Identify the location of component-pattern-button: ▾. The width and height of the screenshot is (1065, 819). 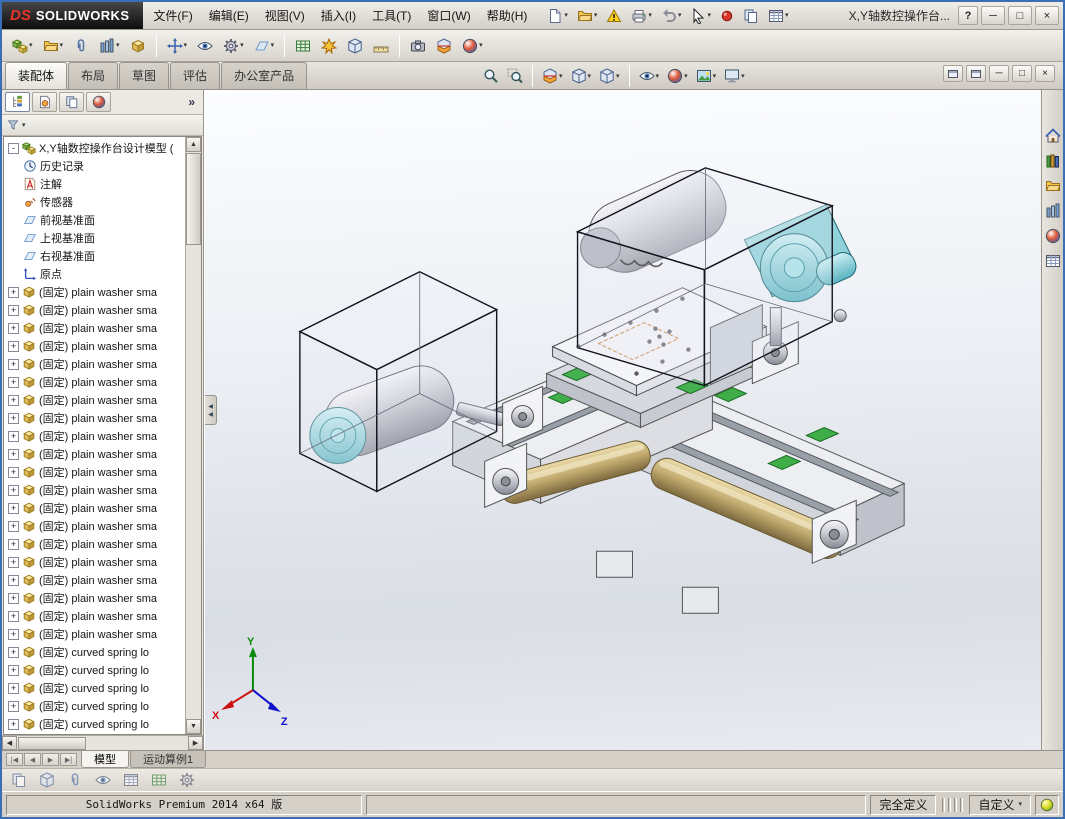
(109, 46).